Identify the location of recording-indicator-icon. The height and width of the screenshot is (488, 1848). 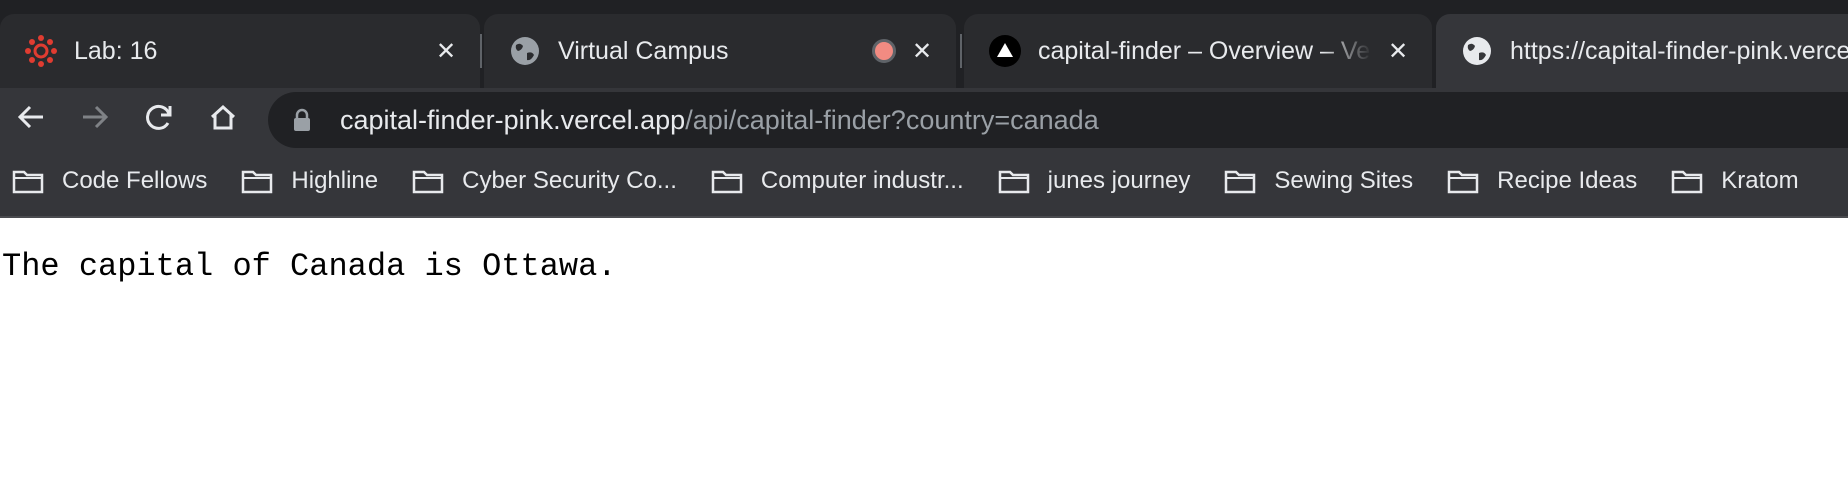
(884, 51).